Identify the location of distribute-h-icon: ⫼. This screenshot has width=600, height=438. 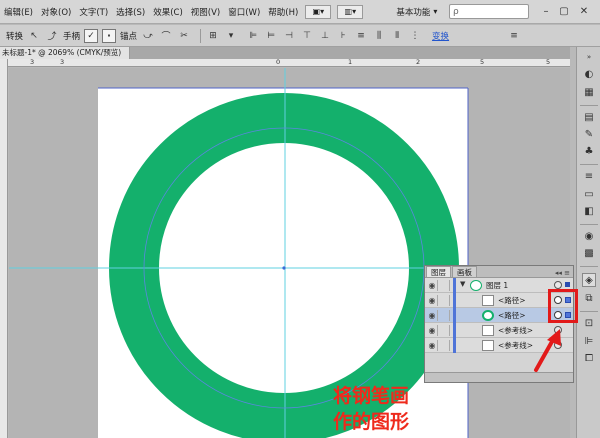
(379, 36).